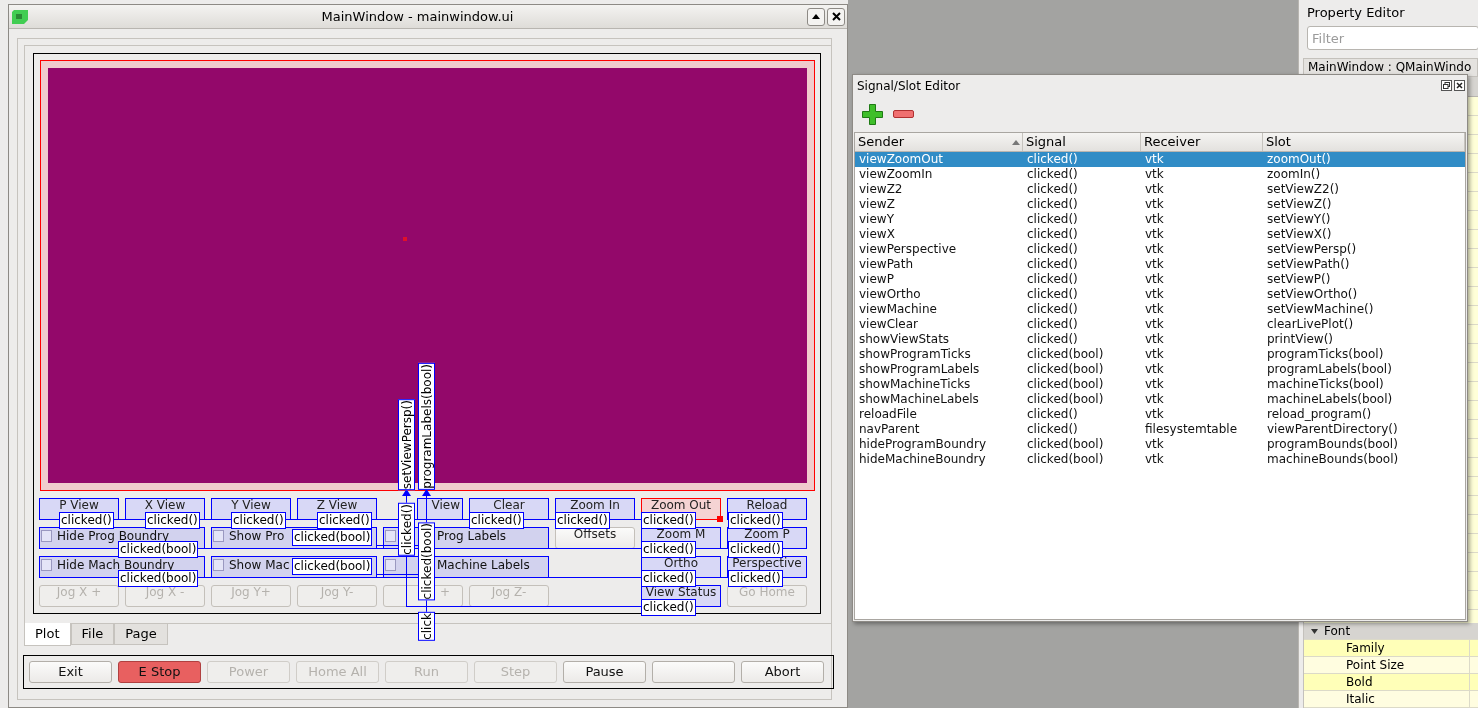  I want to click on table-row: showViewStats clicked() vtk printView(), so click(1160, 339).